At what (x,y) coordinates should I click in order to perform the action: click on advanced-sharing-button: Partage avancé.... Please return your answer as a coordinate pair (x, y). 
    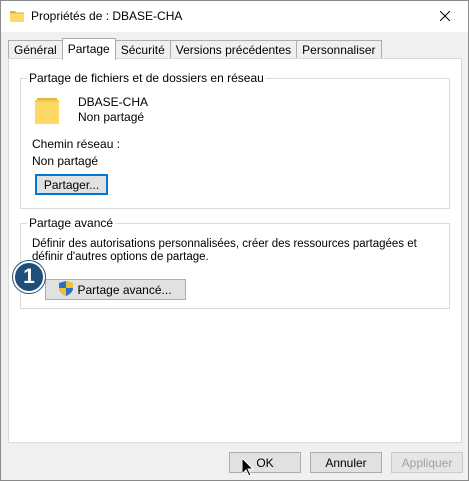
    Looking at the image, I should click on (115, 289).